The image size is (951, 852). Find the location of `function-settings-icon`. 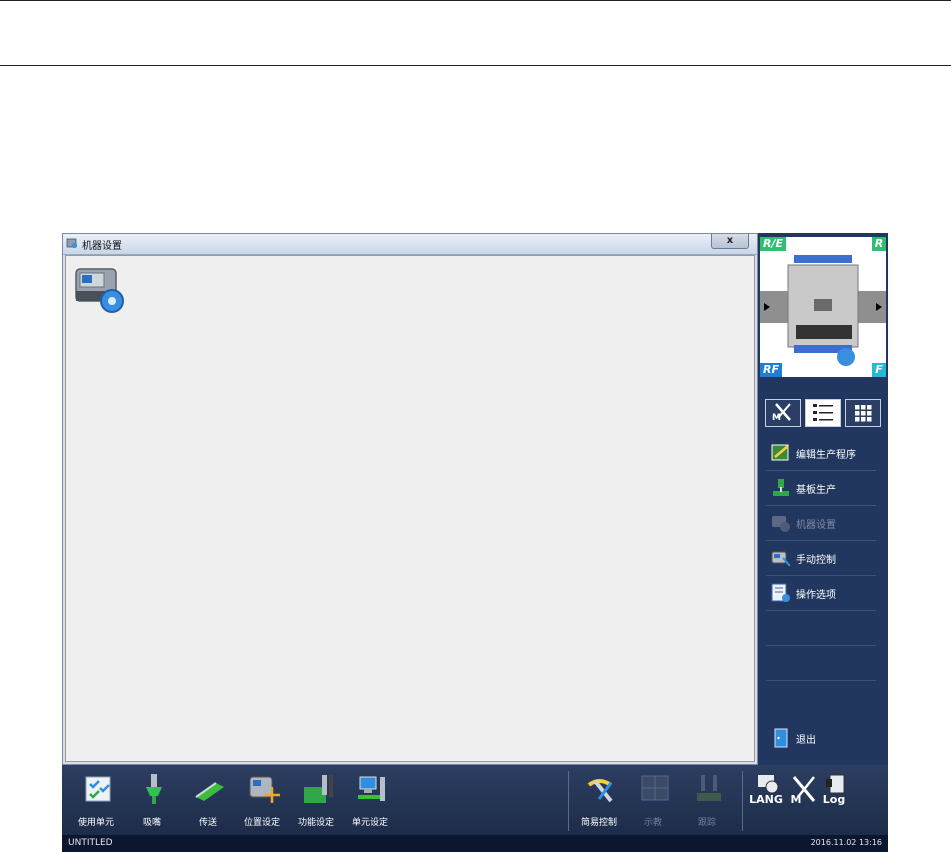

function-settings-icon is located at coordinates (318, 789).